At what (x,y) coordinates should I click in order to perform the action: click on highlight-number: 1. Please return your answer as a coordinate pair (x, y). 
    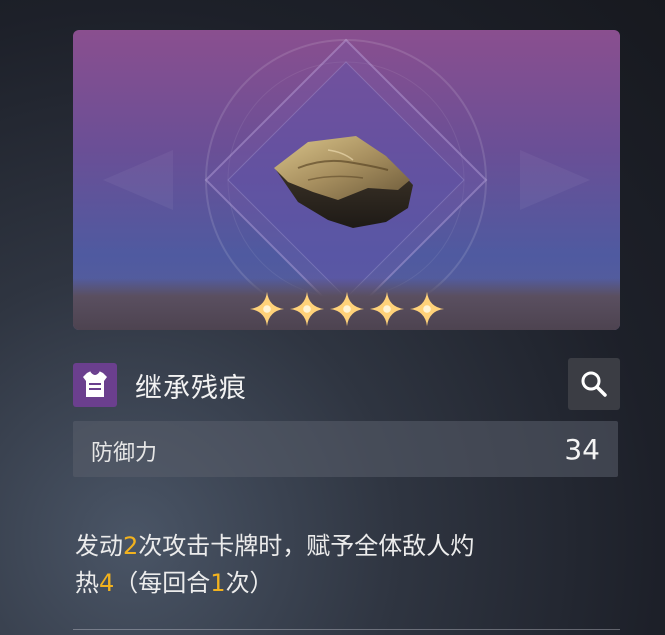
    Looking at the image, I should click on (218, 583).